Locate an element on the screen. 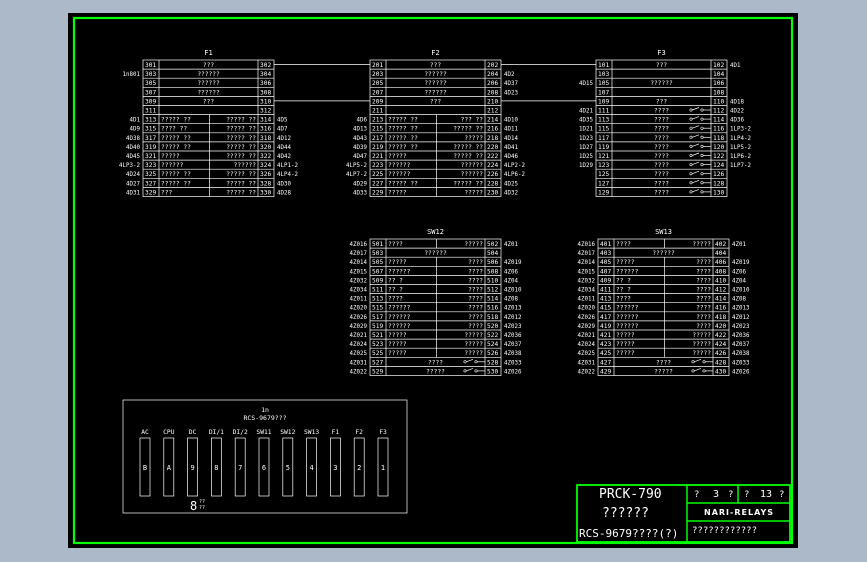 This screenshot has height=562, width=867. slot-number: 9 is located at coordinates (192, 468).